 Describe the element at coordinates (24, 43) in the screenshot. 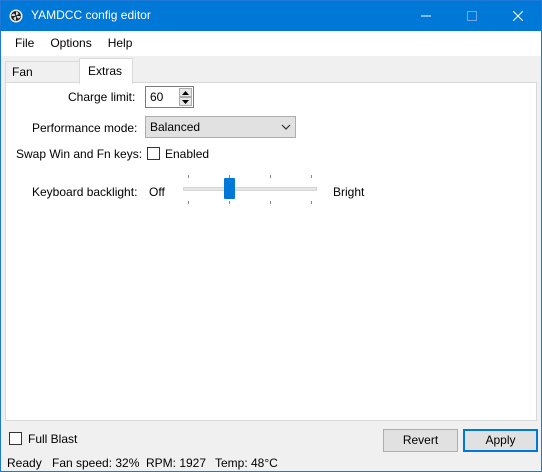

I see `menu-file: File` at that location.